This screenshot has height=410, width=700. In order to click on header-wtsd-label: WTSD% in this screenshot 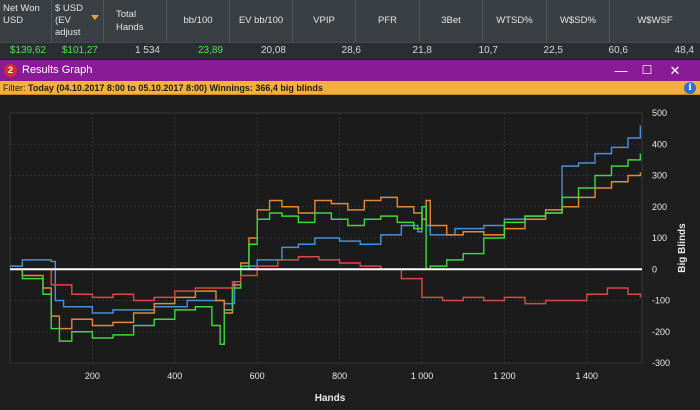, I will do `click(514, 20)`.